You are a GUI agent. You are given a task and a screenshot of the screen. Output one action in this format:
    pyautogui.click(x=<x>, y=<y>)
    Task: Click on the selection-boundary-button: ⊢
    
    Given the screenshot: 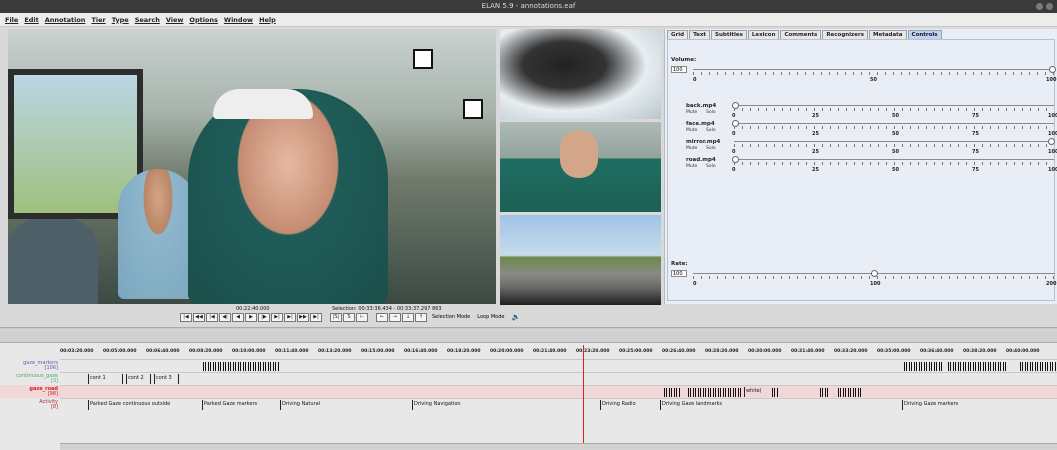 What is the action you would take?
    pyautogui.click(x=362, y=317)
    